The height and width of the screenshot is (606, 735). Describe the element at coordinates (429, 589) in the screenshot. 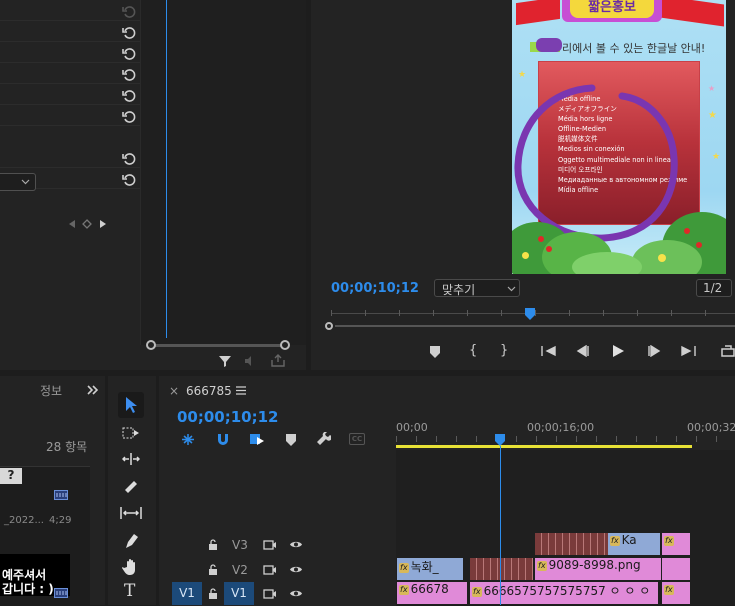

I see `clip-label: 66678` at that location.